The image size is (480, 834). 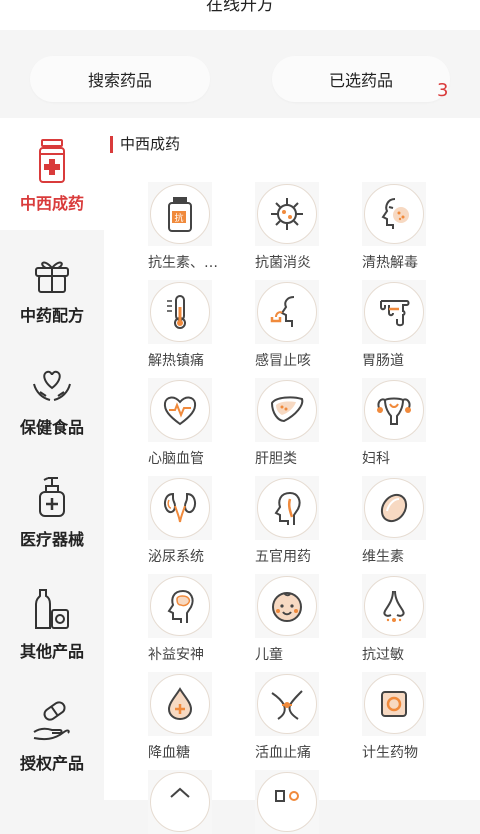 I want to click on category-item-blood-circulation: 活血止痛, so click(x=296, y=717).